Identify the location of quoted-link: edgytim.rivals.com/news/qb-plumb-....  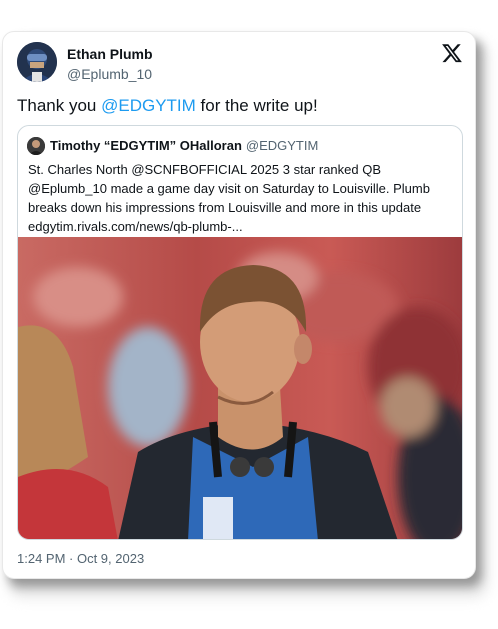
(135, 226).